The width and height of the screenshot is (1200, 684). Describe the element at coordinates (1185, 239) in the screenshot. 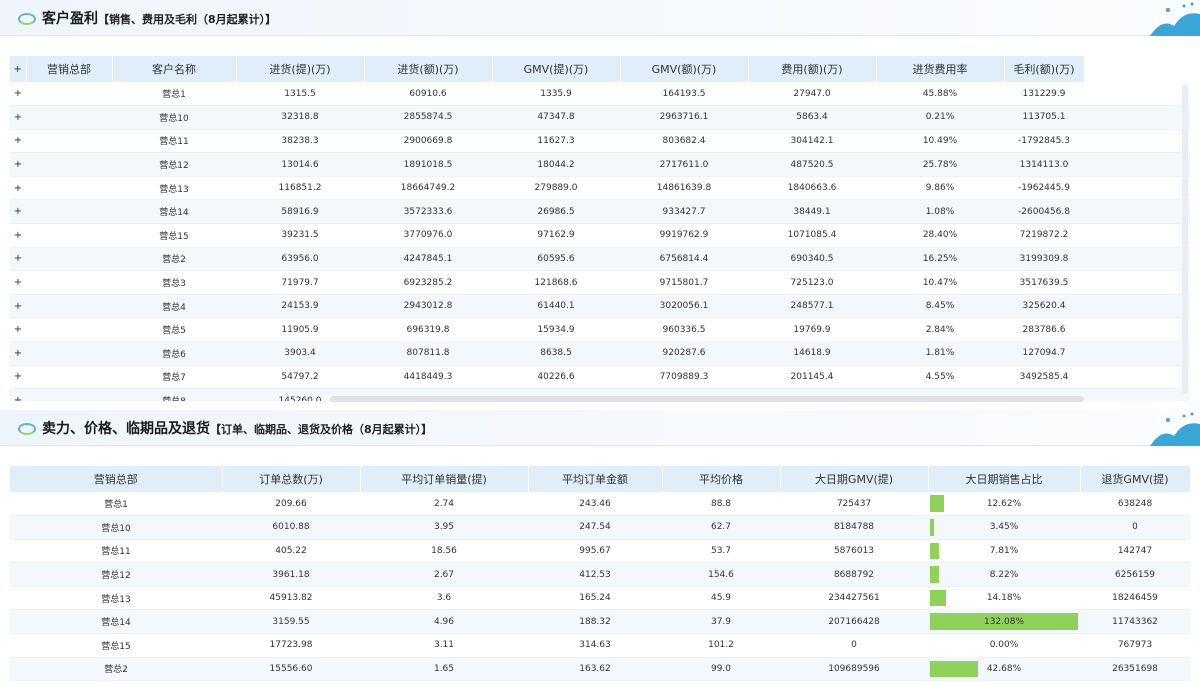

I see `vertical-scrollbar` at that location.